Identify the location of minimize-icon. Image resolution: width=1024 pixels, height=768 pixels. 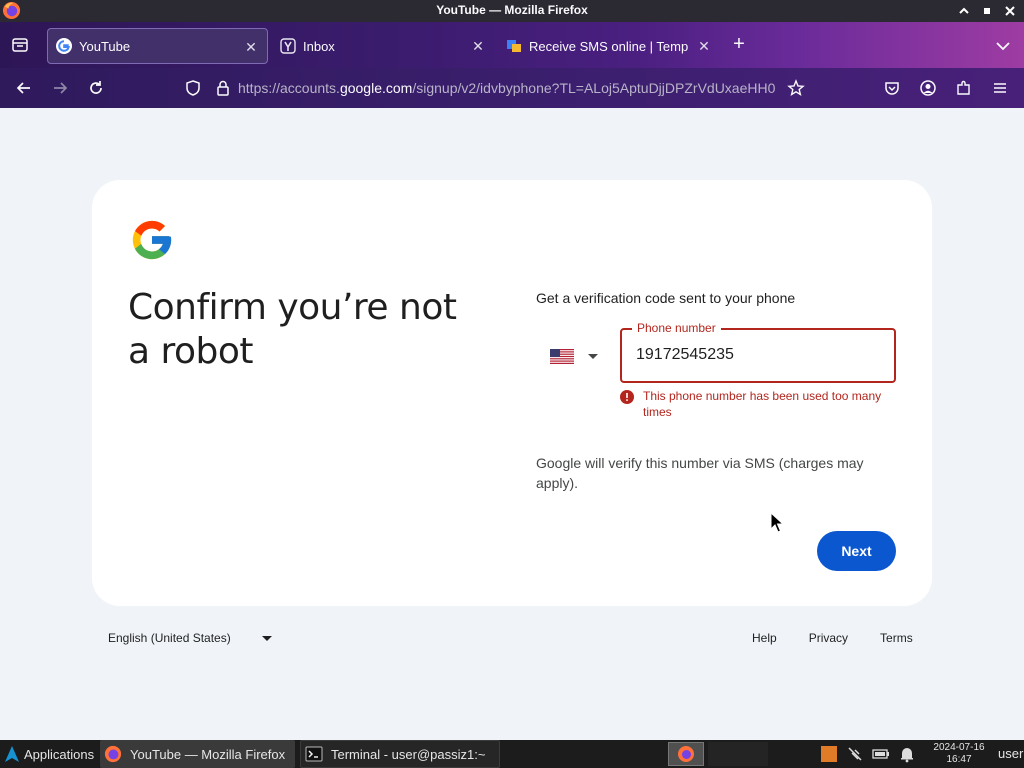
(963, 10).